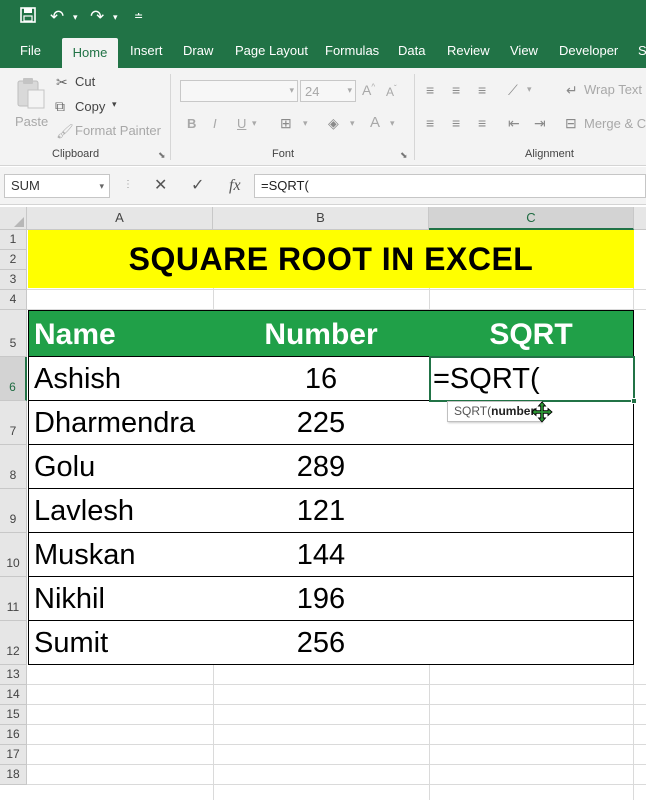 This screenshot has width=646, height=800. What do you see at coordinates (13, 775) in the screenshot?
I see `row-header-18: 18` at bounding box center [13, 775].